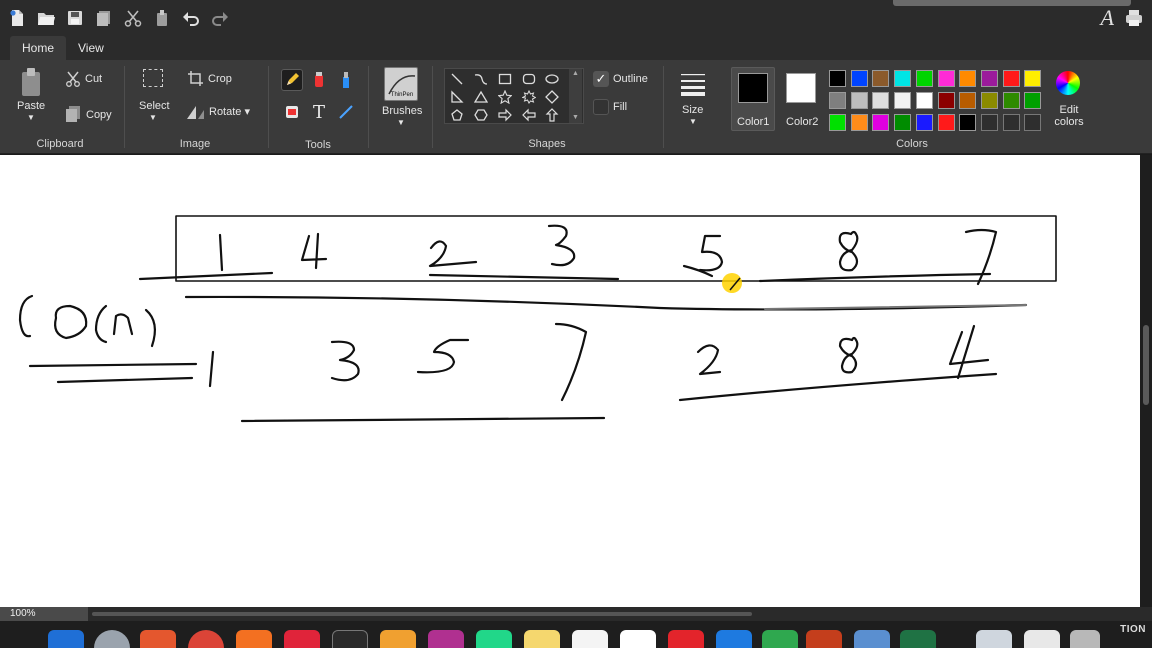 The width and height of the screenshot is (1152, 648). What do you see at coordinates (552, 97) in the screenshot?
I see `diamond-shape` at bounding box center [552, 97].